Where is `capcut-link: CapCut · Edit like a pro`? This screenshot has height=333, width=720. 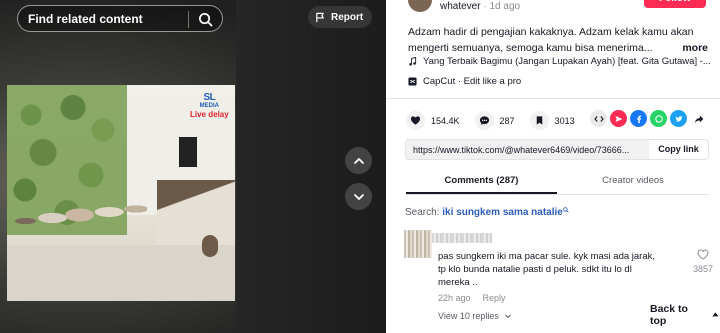 capcut-link: CapCut · Edit like a pro is located at coordinates (464, 81).